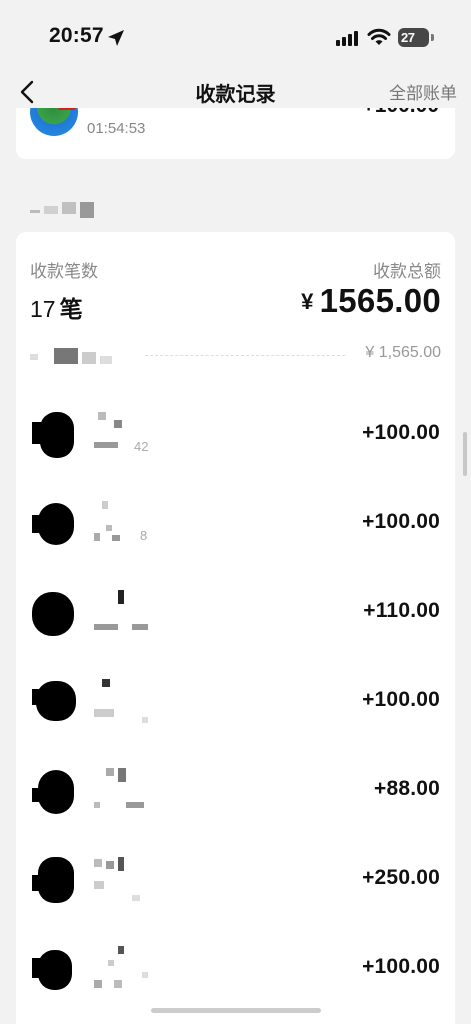  What do you see at coordinates (423, 91) in the screenshot?
I see `all-bills-link: 全部账单` at bounding box center [423, 91].